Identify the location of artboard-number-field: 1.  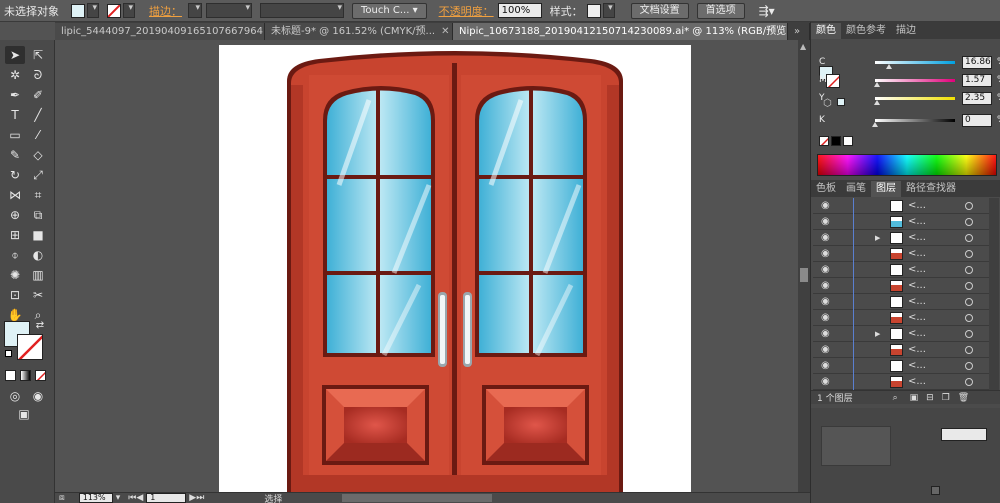
(166, 498).